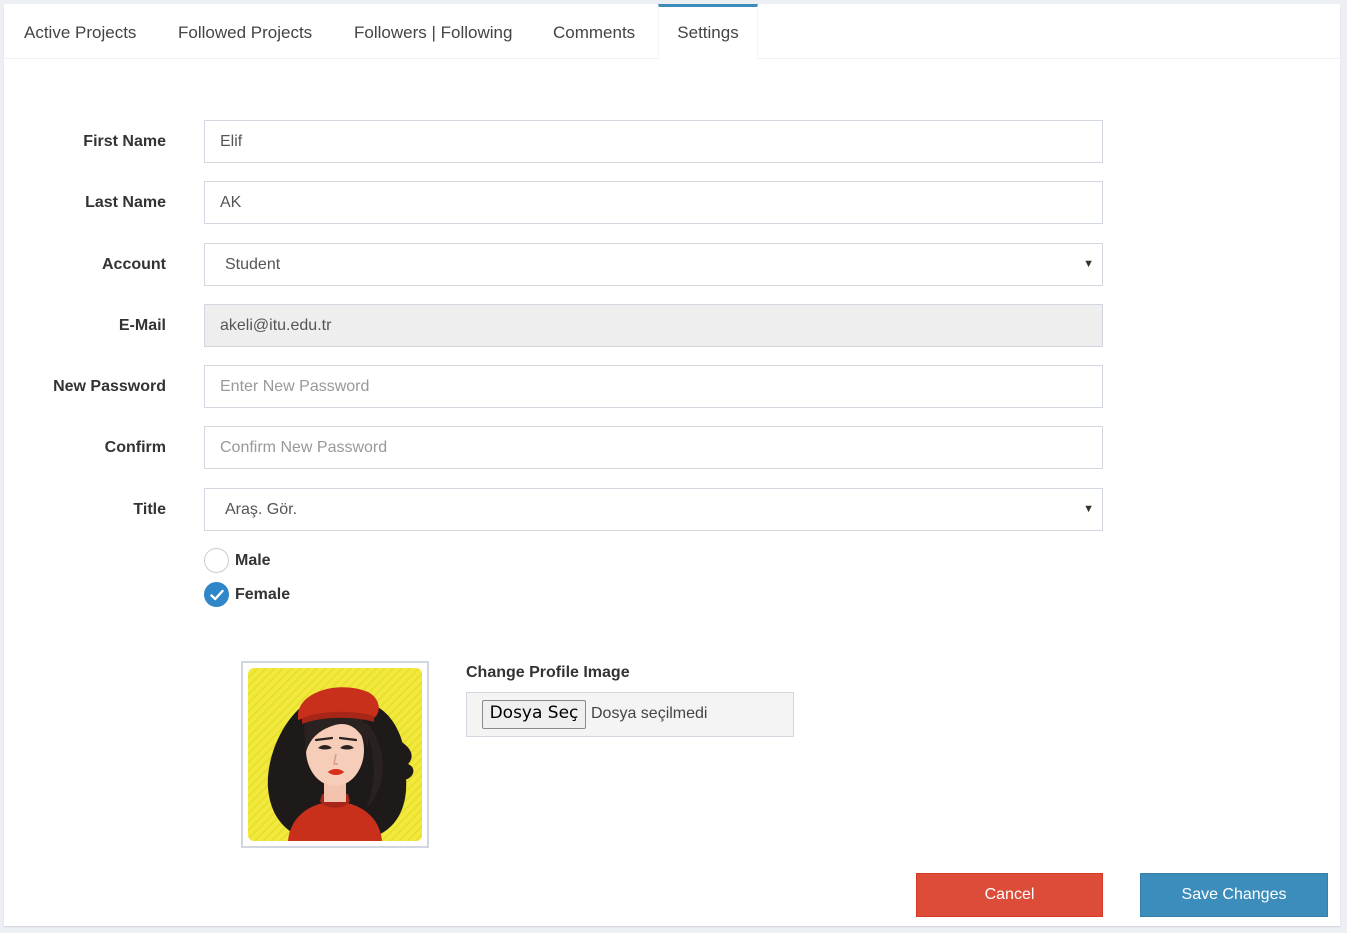 The height and width of the screenshot is (933, 1347). I want to click on tab-comments: Comments, so click(594, 31).